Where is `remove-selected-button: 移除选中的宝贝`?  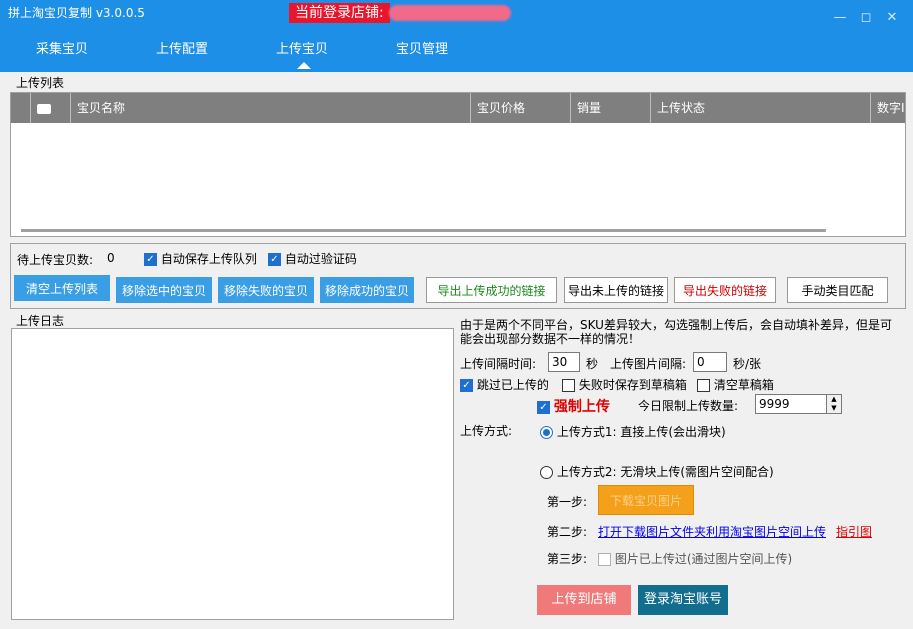 remove-selected-button: 移除选中的宝贝 is located at coordinates (164, 290).